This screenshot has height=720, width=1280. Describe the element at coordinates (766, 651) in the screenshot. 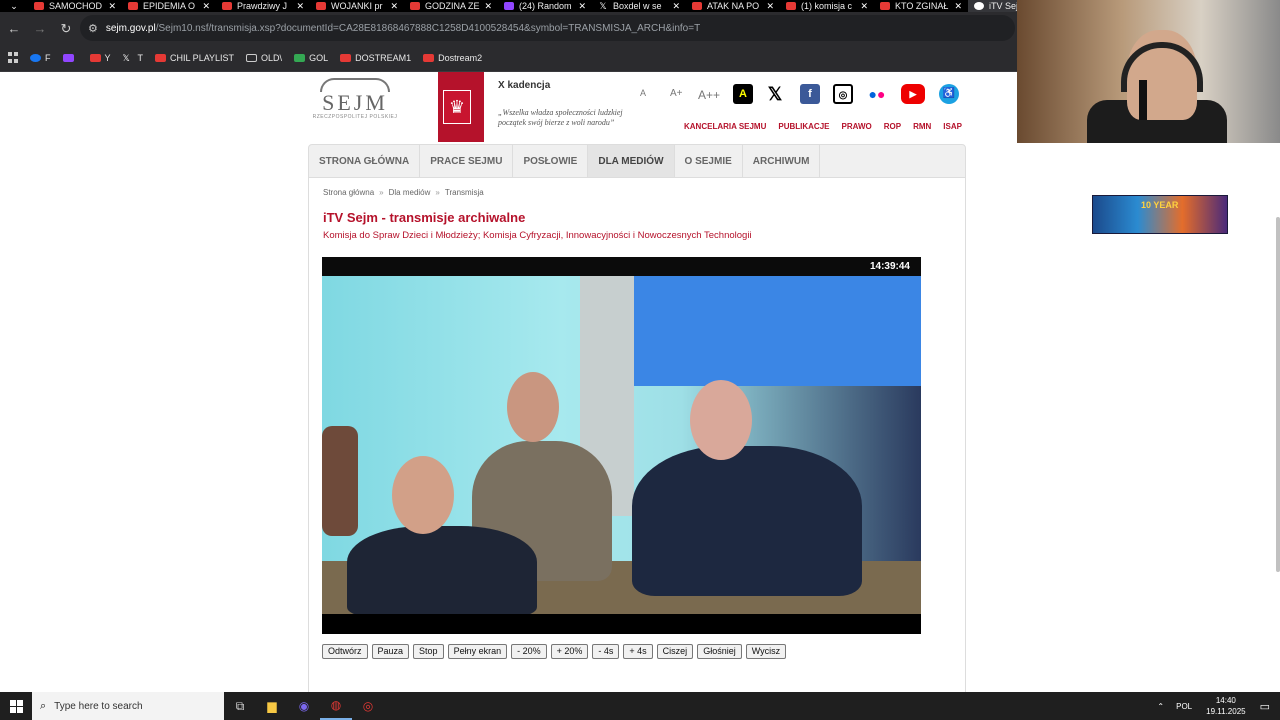

I see `player-control-button: Wycisz` at that location.